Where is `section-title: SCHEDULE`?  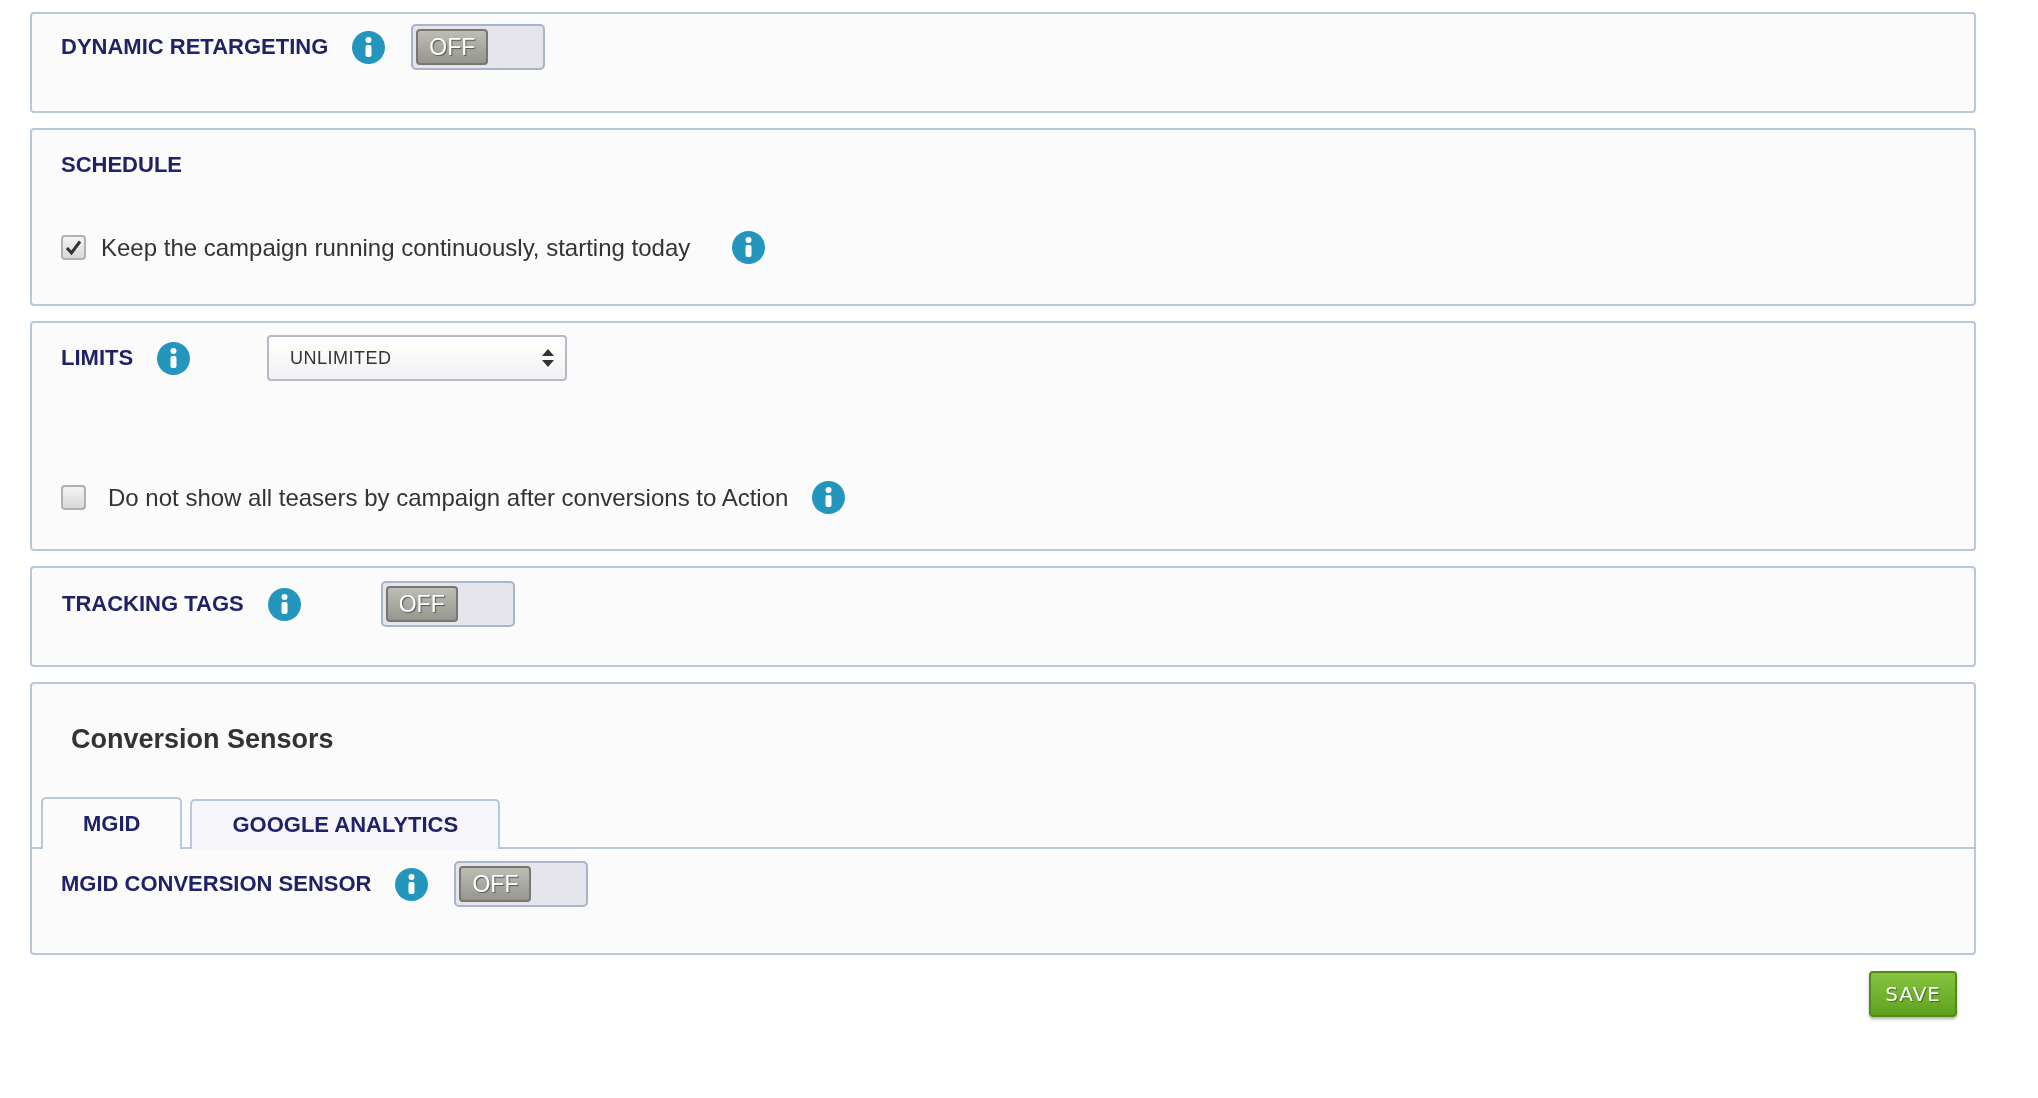
section-title: SCHEDULE is located at coordinates (121, 165).